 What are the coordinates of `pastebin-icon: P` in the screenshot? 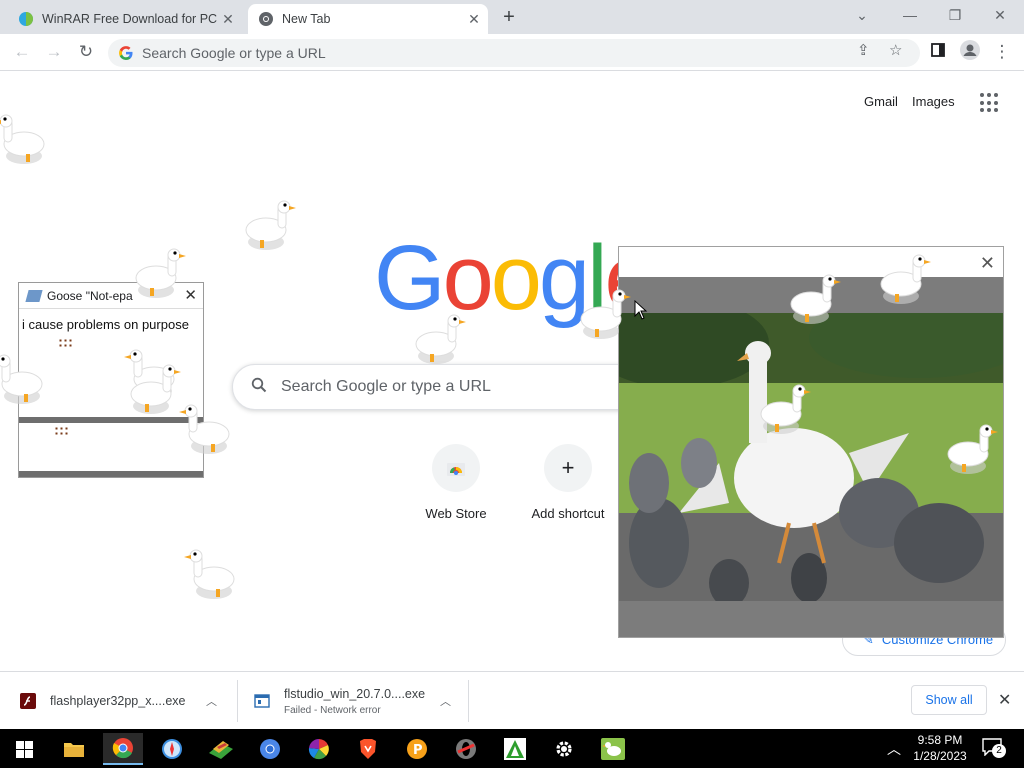 It's located at (417, 749).